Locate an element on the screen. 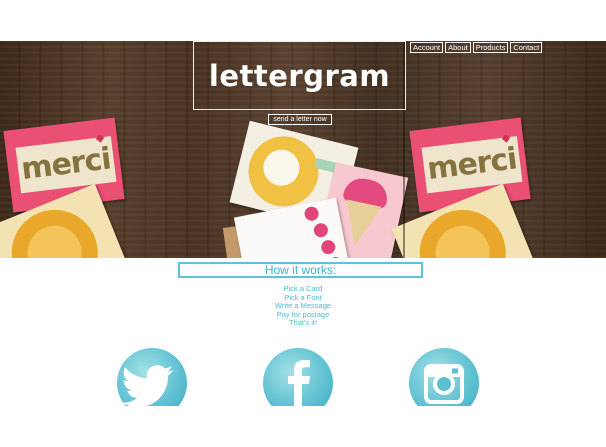 The image size is (606, 447). send-letter-button: send a letter now is located at coordinates (300, 119).